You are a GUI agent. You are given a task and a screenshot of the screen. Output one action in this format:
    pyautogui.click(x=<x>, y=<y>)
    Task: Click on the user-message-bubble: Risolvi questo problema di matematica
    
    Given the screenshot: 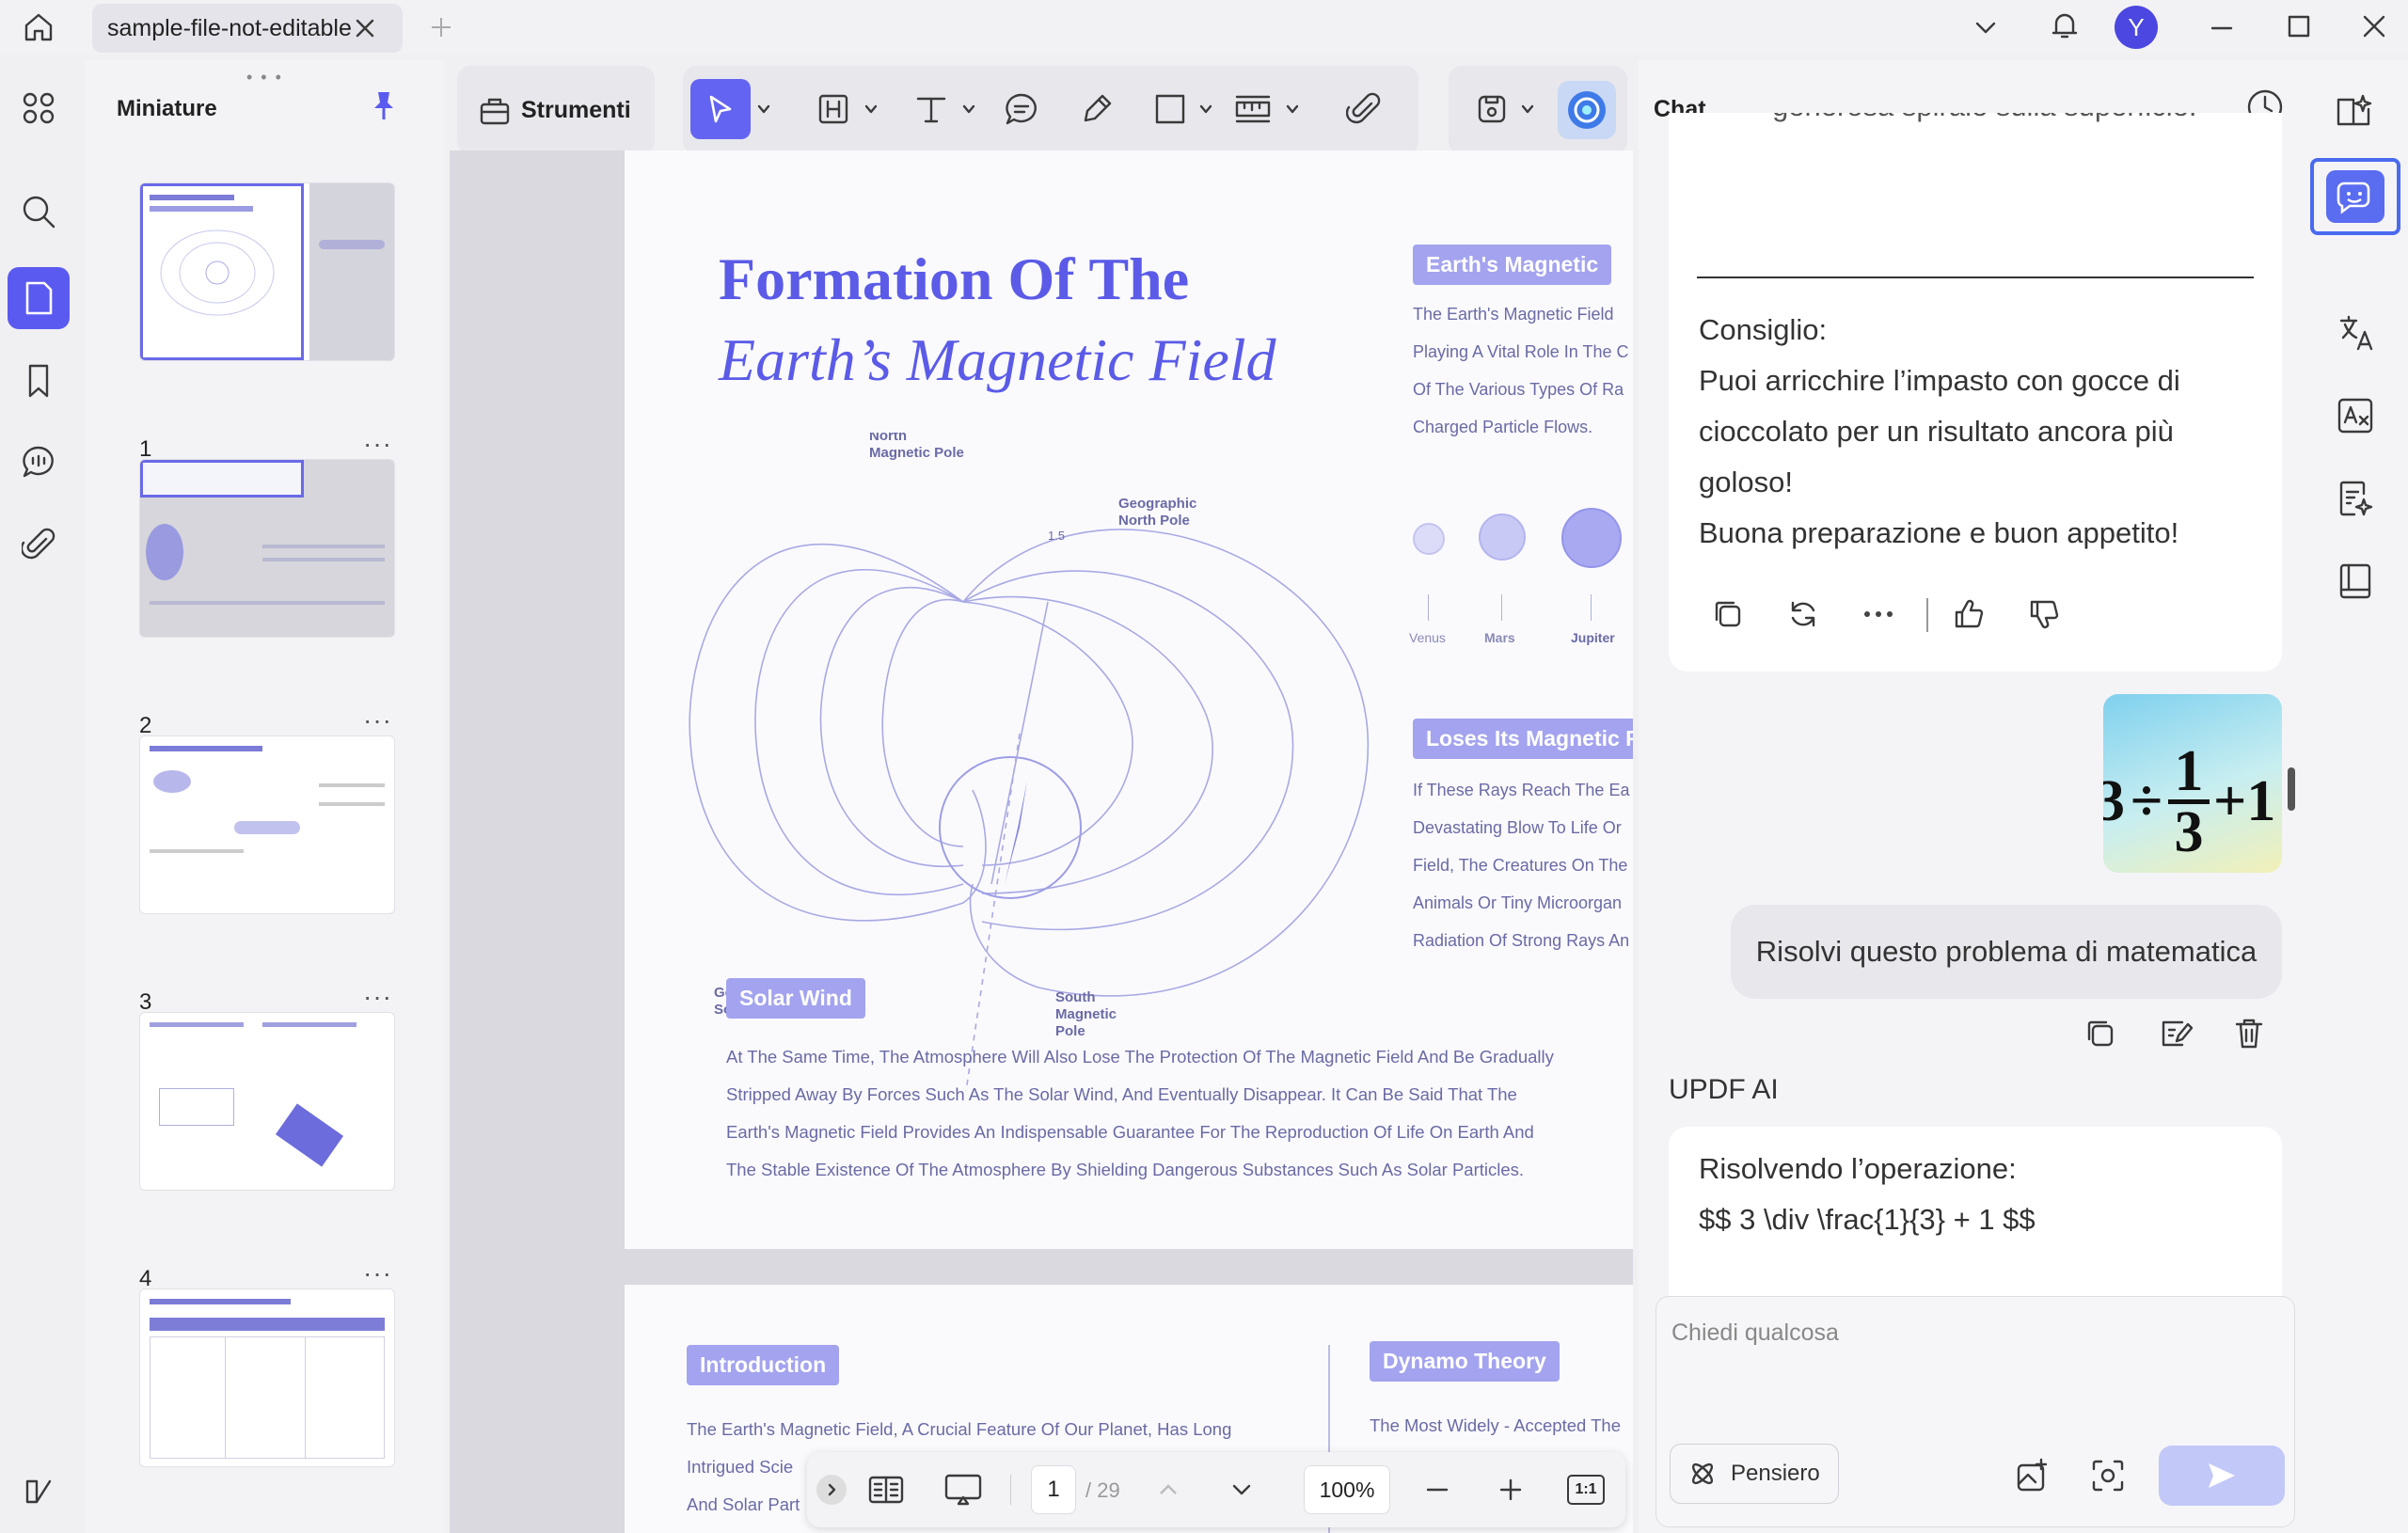 What is the action you would take?
    pyautogui.click(x=2007, y=952)
    